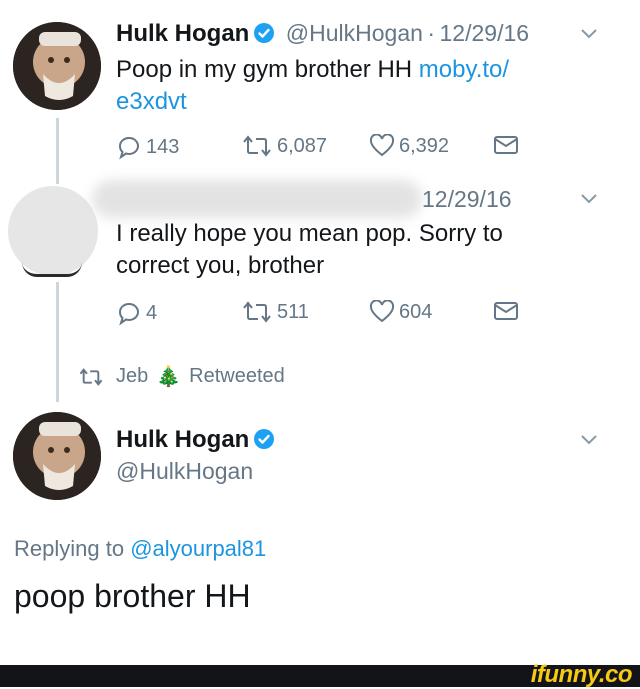 The height and width of the screenshot is (689, 640). I want to click on reply-count: 4, so click(152, 312).